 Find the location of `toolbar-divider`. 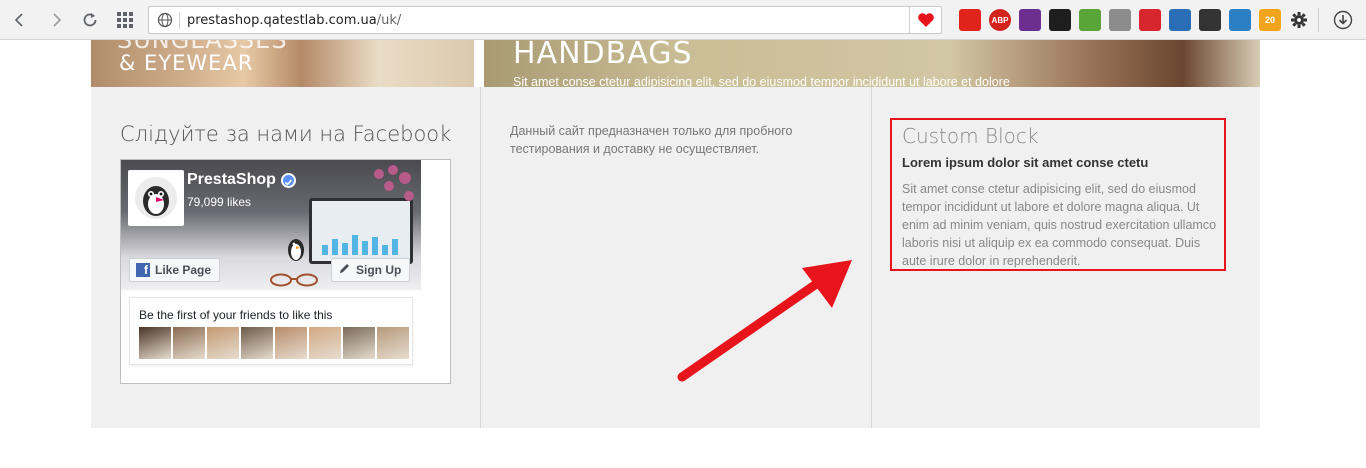

toolbar-divider is located at coordinates (1318, 20).